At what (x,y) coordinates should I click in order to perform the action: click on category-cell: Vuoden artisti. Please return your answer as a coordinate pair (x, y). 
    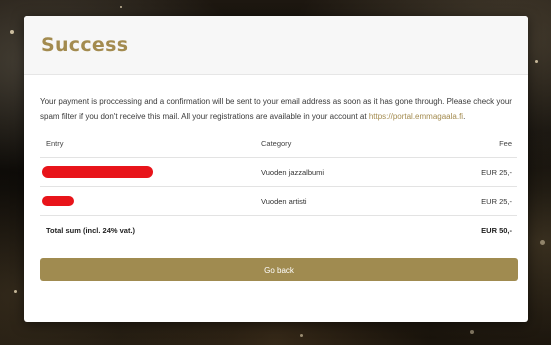
    Looking at the image, I should click on (356, 201).